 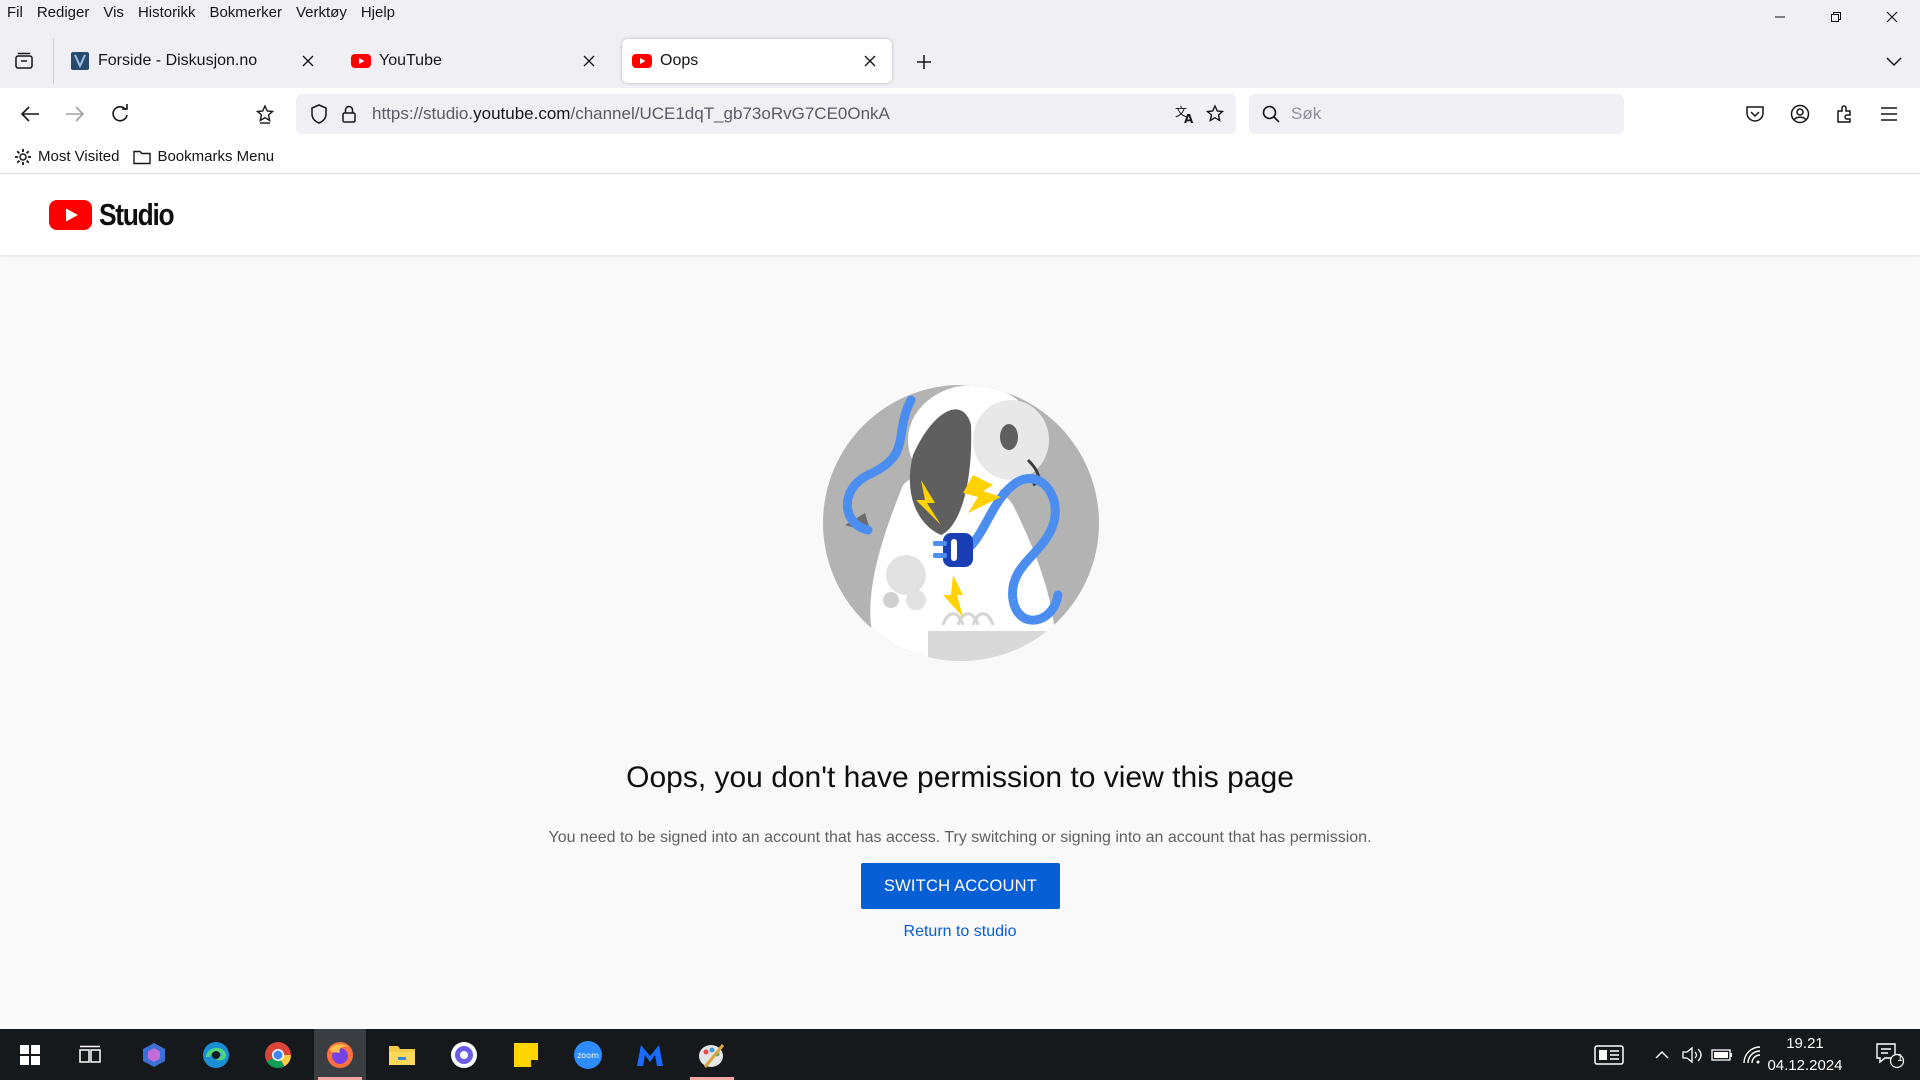 I want to click on translate-icon: 文A, so click(x=1185, y=114).